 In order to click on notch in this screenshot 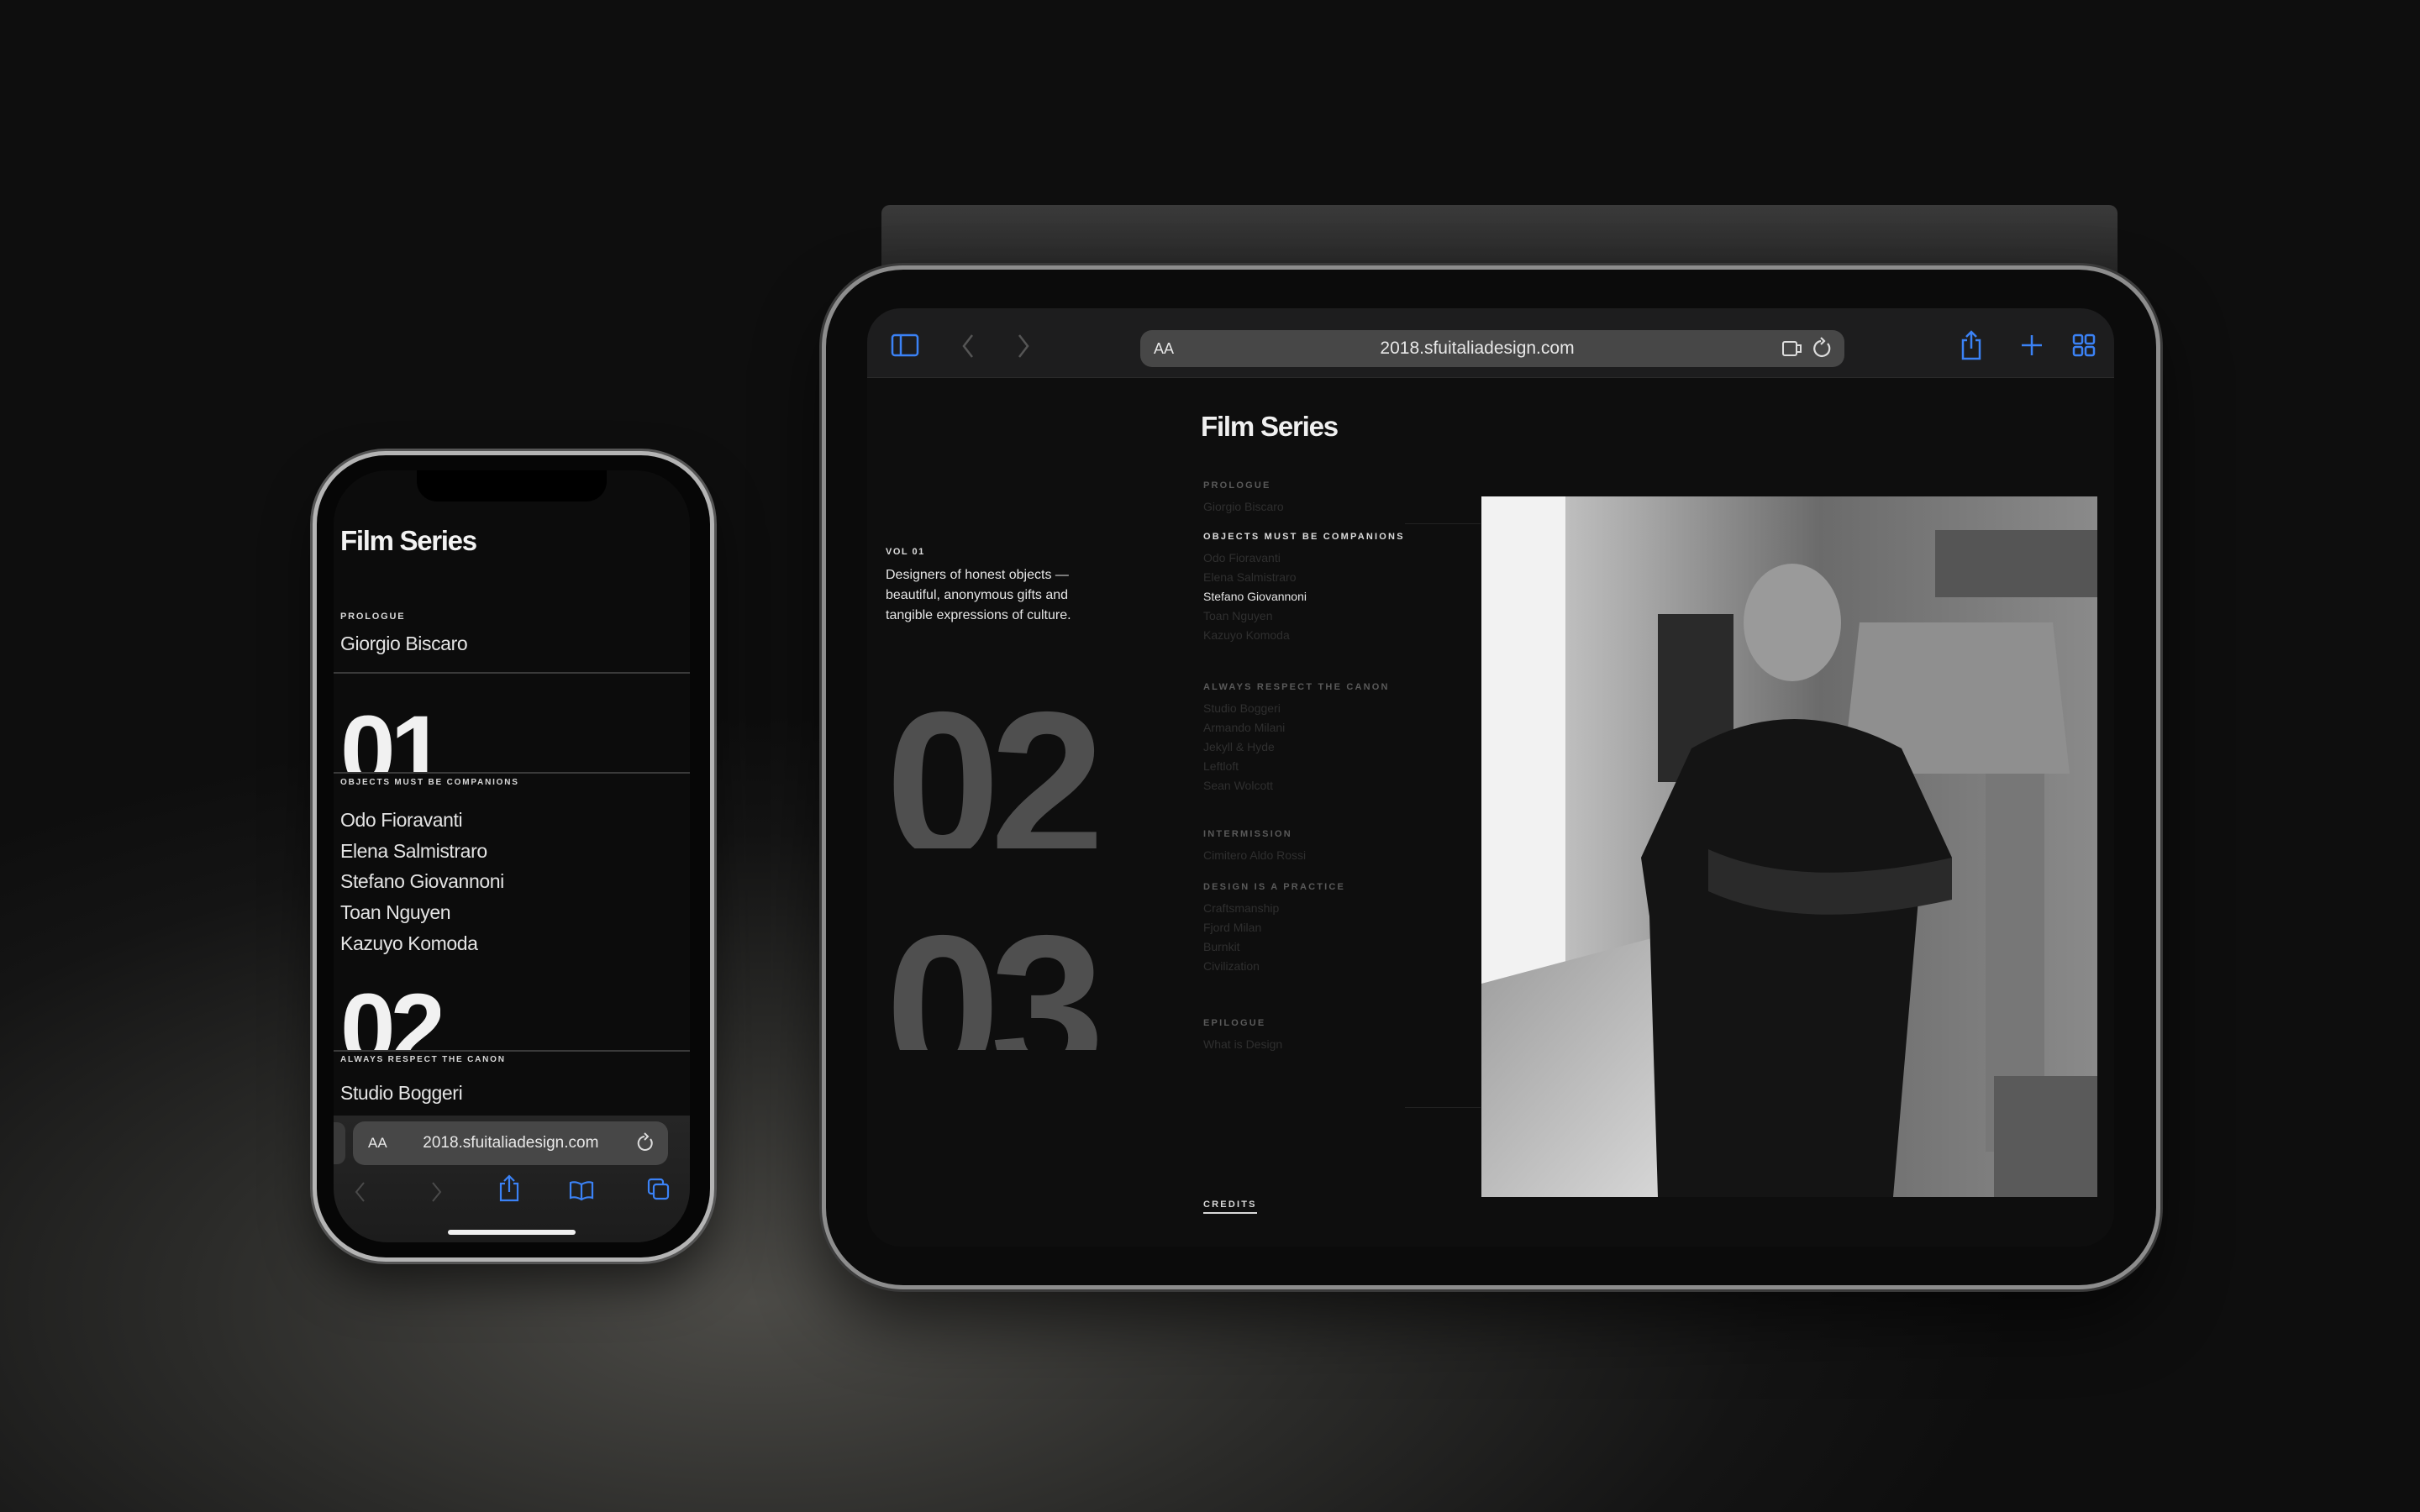, I will do `click(512, 485)`.